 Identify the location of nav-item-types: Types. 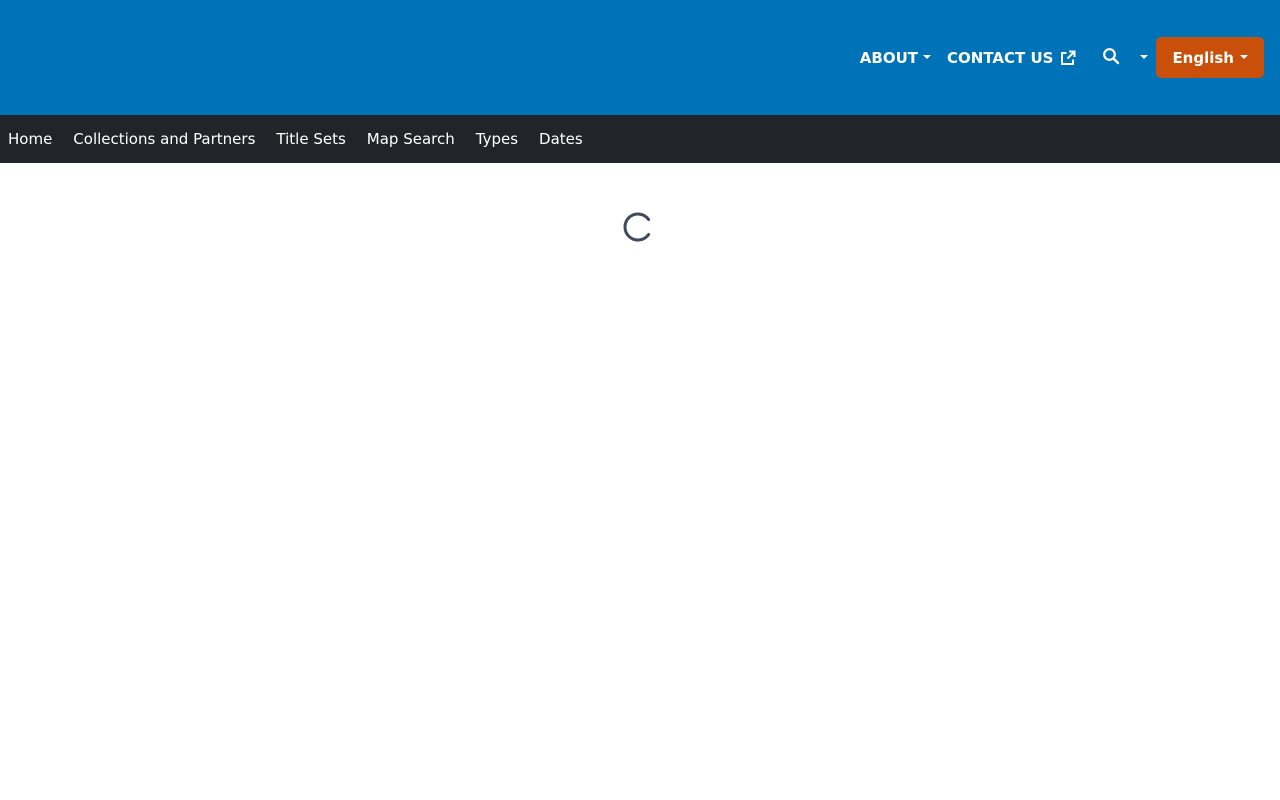
(497, 139).